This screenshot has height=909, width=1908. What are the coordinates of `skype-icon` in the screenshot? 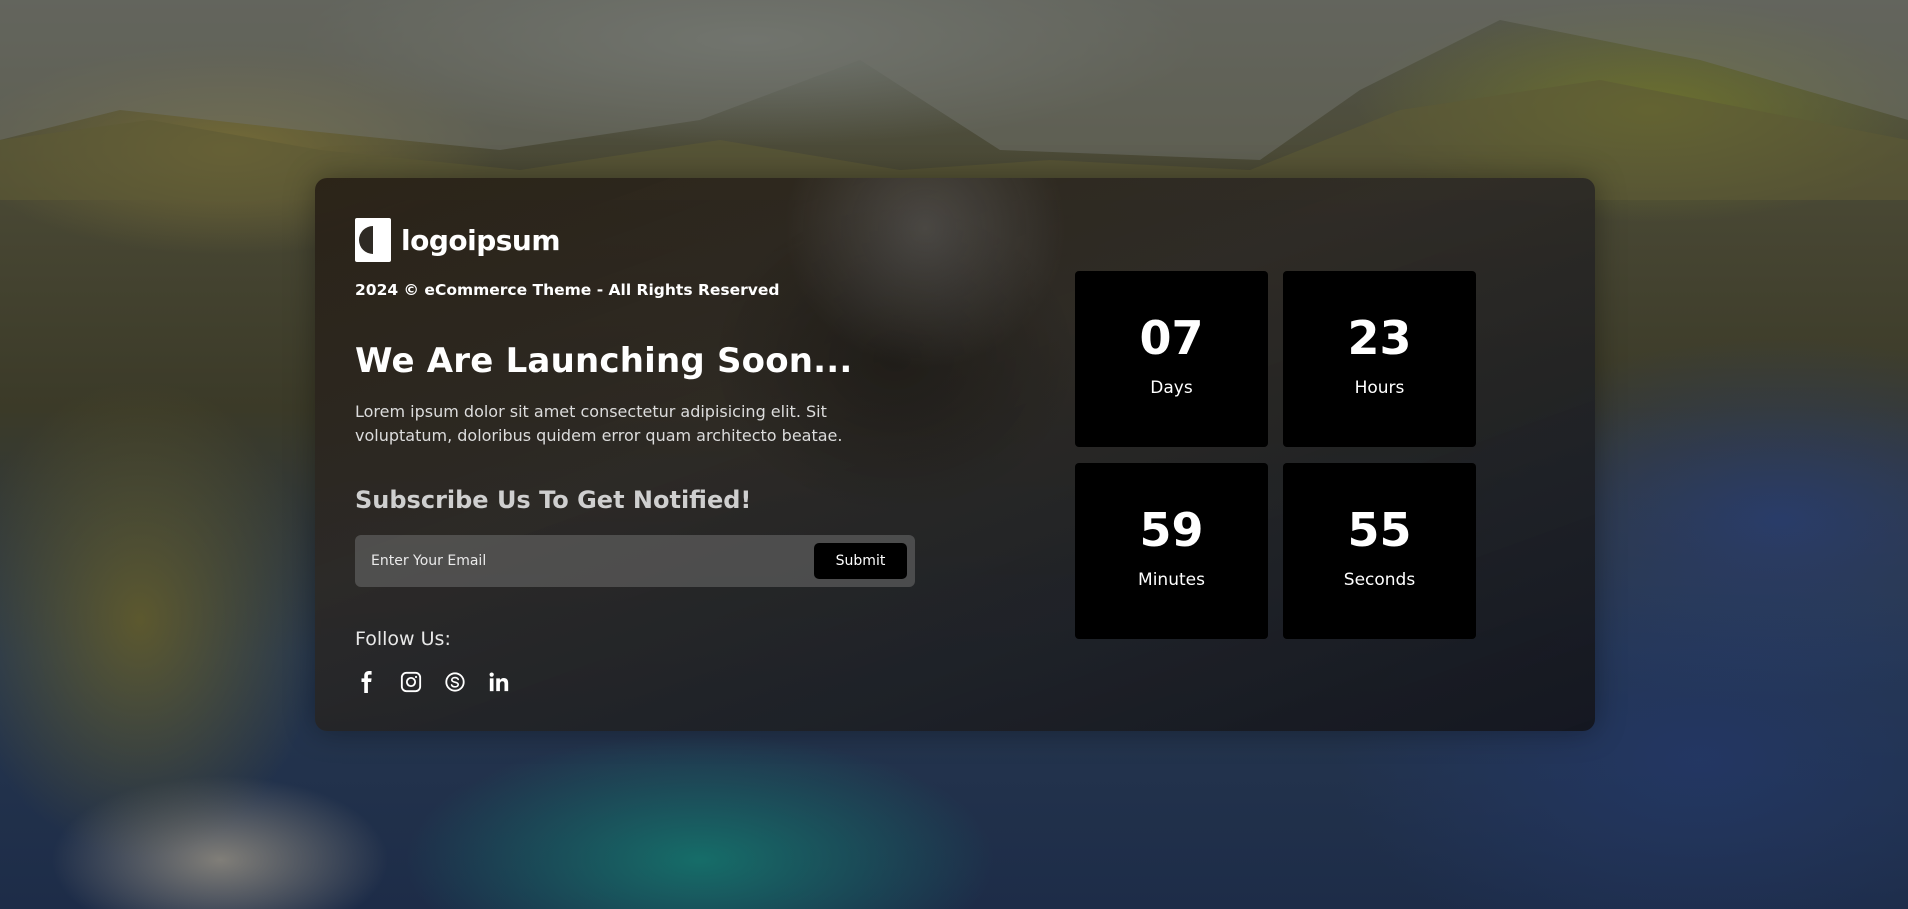 It's located at (455, 682).